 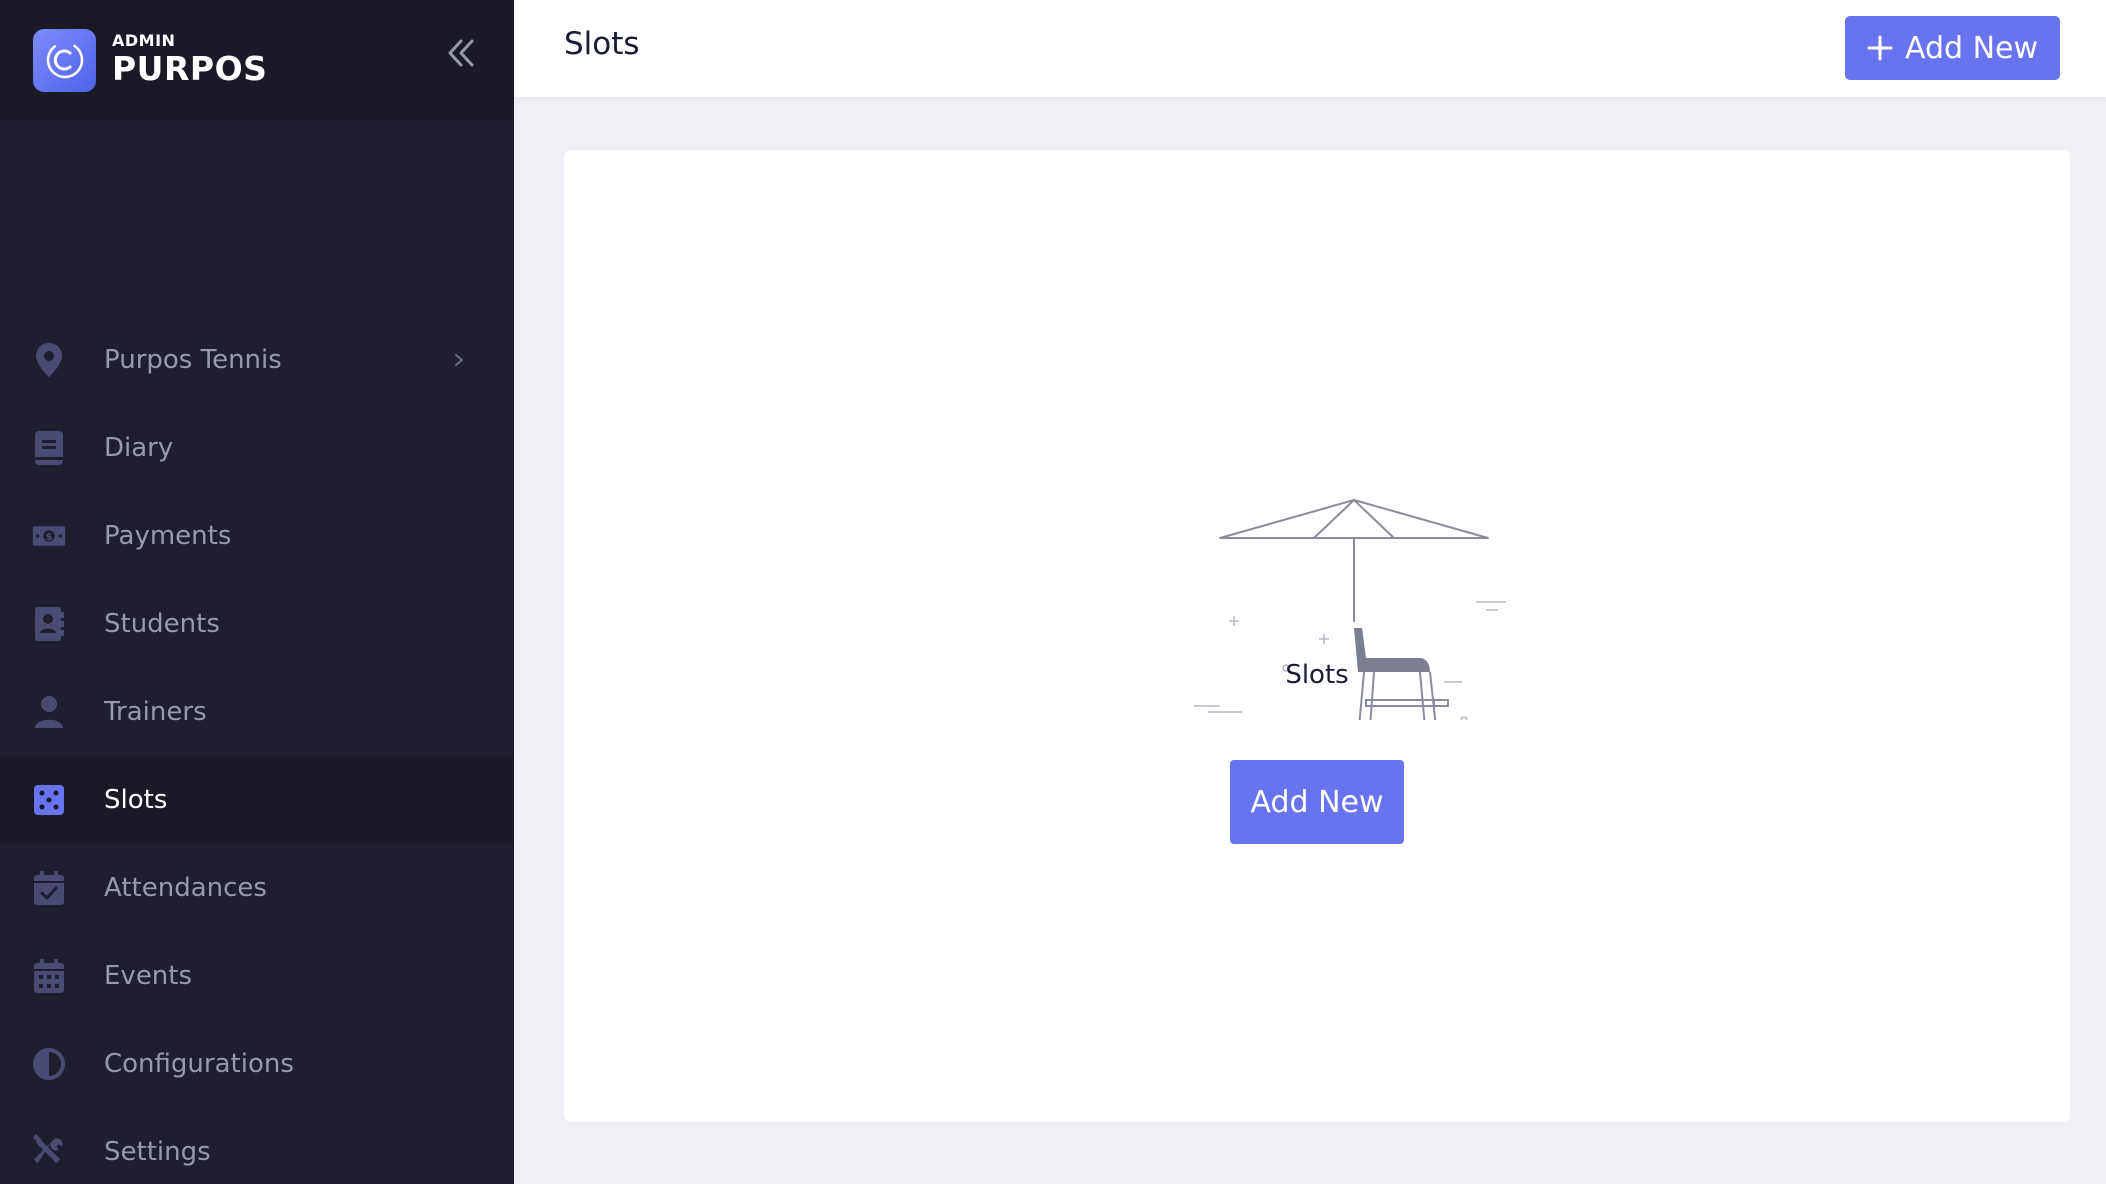 What do you see at coordinates (144, 40) in the screenshot?
I see `brand-top-label: ADMIN` at bounding box center [144, 40].